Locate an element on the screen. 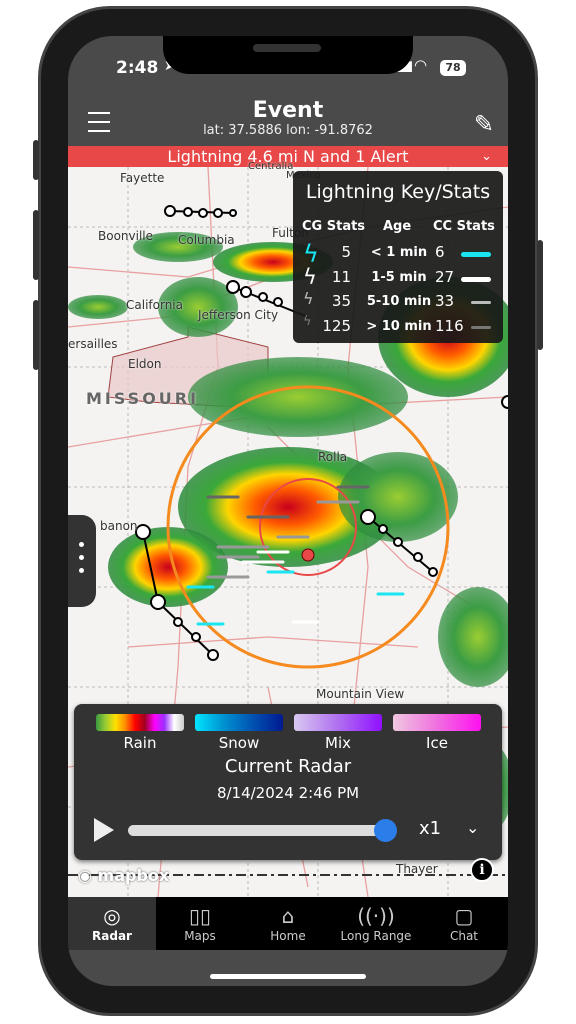 The image size is (576, 1024). mapbox-text: mapbox is located at coordinates (133, 875).